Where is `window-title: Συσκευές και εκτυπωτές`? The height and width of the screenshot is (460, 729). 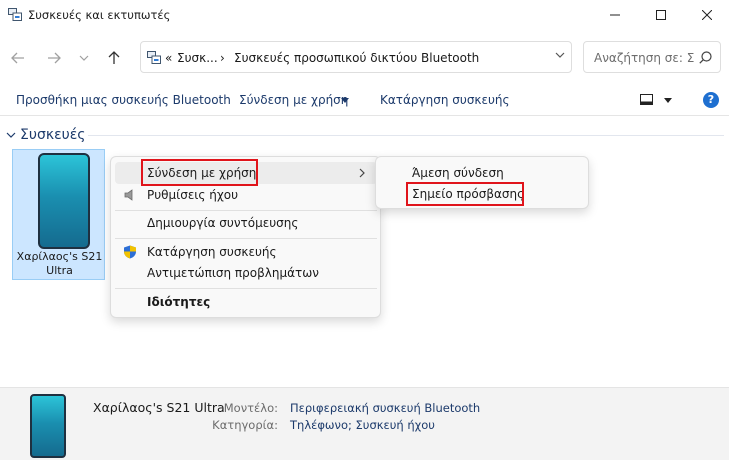
window-title: Συσκευές και εκτυπωτές is located at coordinates (99, 15).